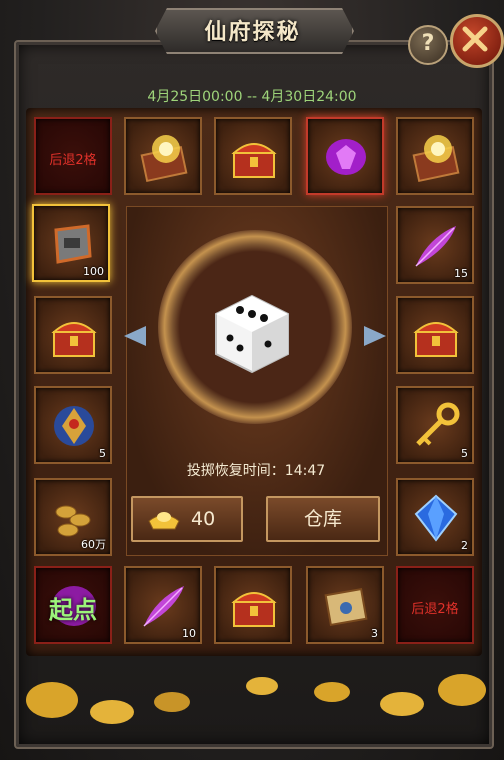 The image size is (504, 760). I want to click on event-date-range: 4月25日00:00 -- 4月30日24:00, so click(252, 97).